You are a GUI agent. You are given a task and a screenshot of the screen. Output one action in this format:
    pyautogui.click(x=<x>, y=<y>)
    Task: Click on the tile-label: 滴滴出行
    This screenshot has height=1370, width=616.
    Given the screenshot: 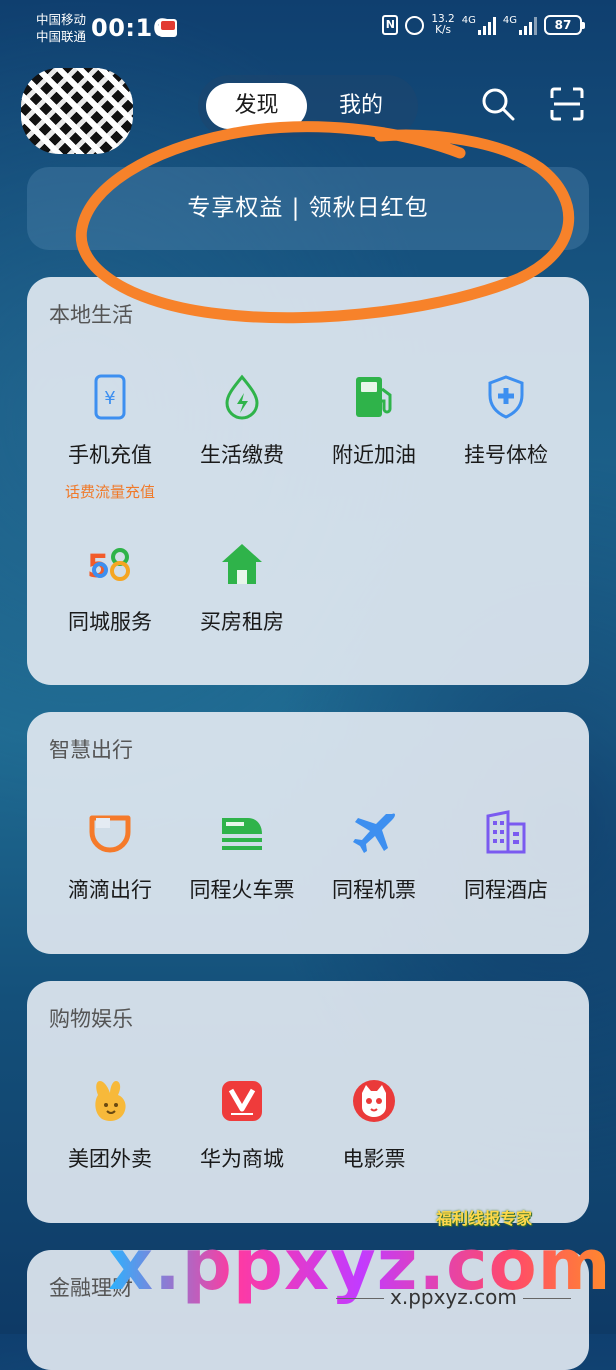 What is the action you would take?
    pyautogui.click(x=110, y=890)
    